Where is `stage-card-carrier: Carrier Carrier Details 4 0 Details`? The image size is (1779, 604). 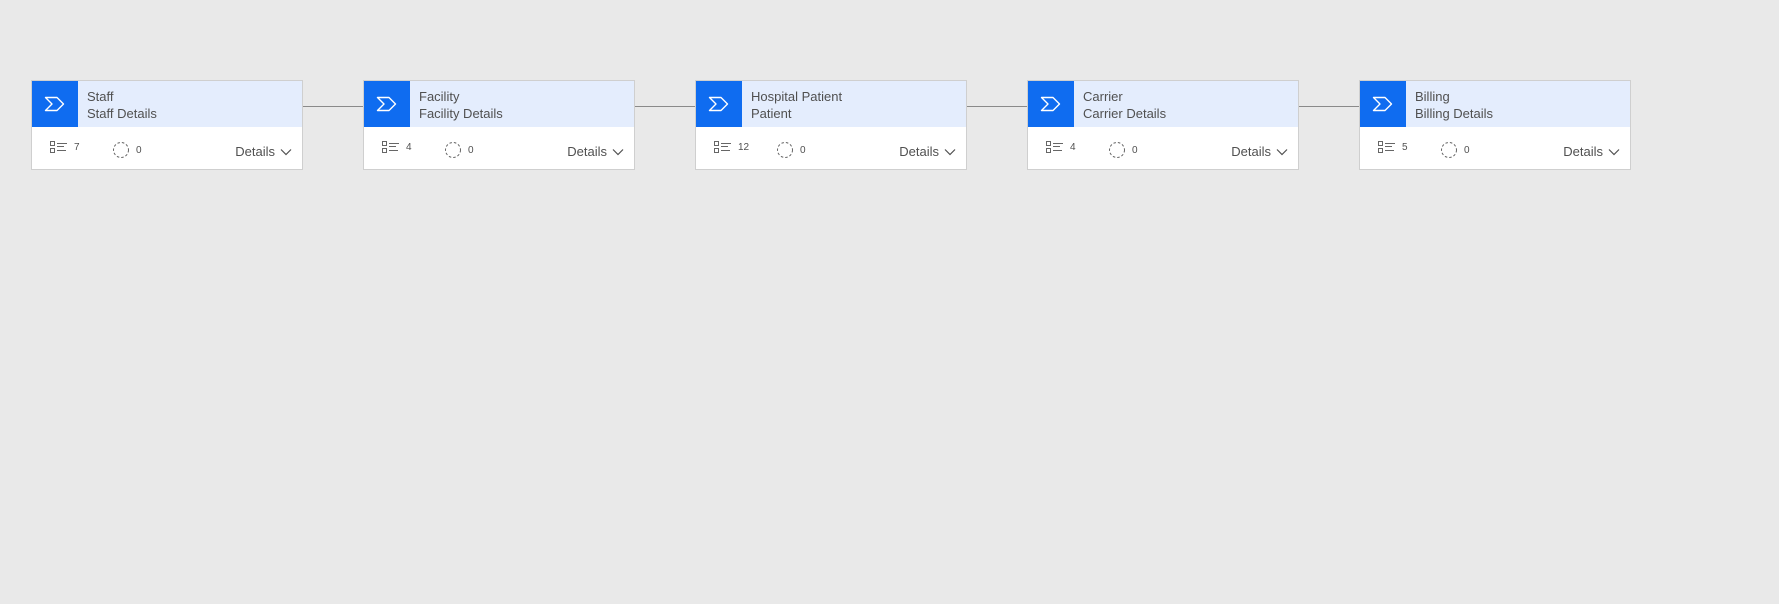 stage-card-carrier: Carrier Carrier Details 4 0 Details is located at coordinates (1163, 125).